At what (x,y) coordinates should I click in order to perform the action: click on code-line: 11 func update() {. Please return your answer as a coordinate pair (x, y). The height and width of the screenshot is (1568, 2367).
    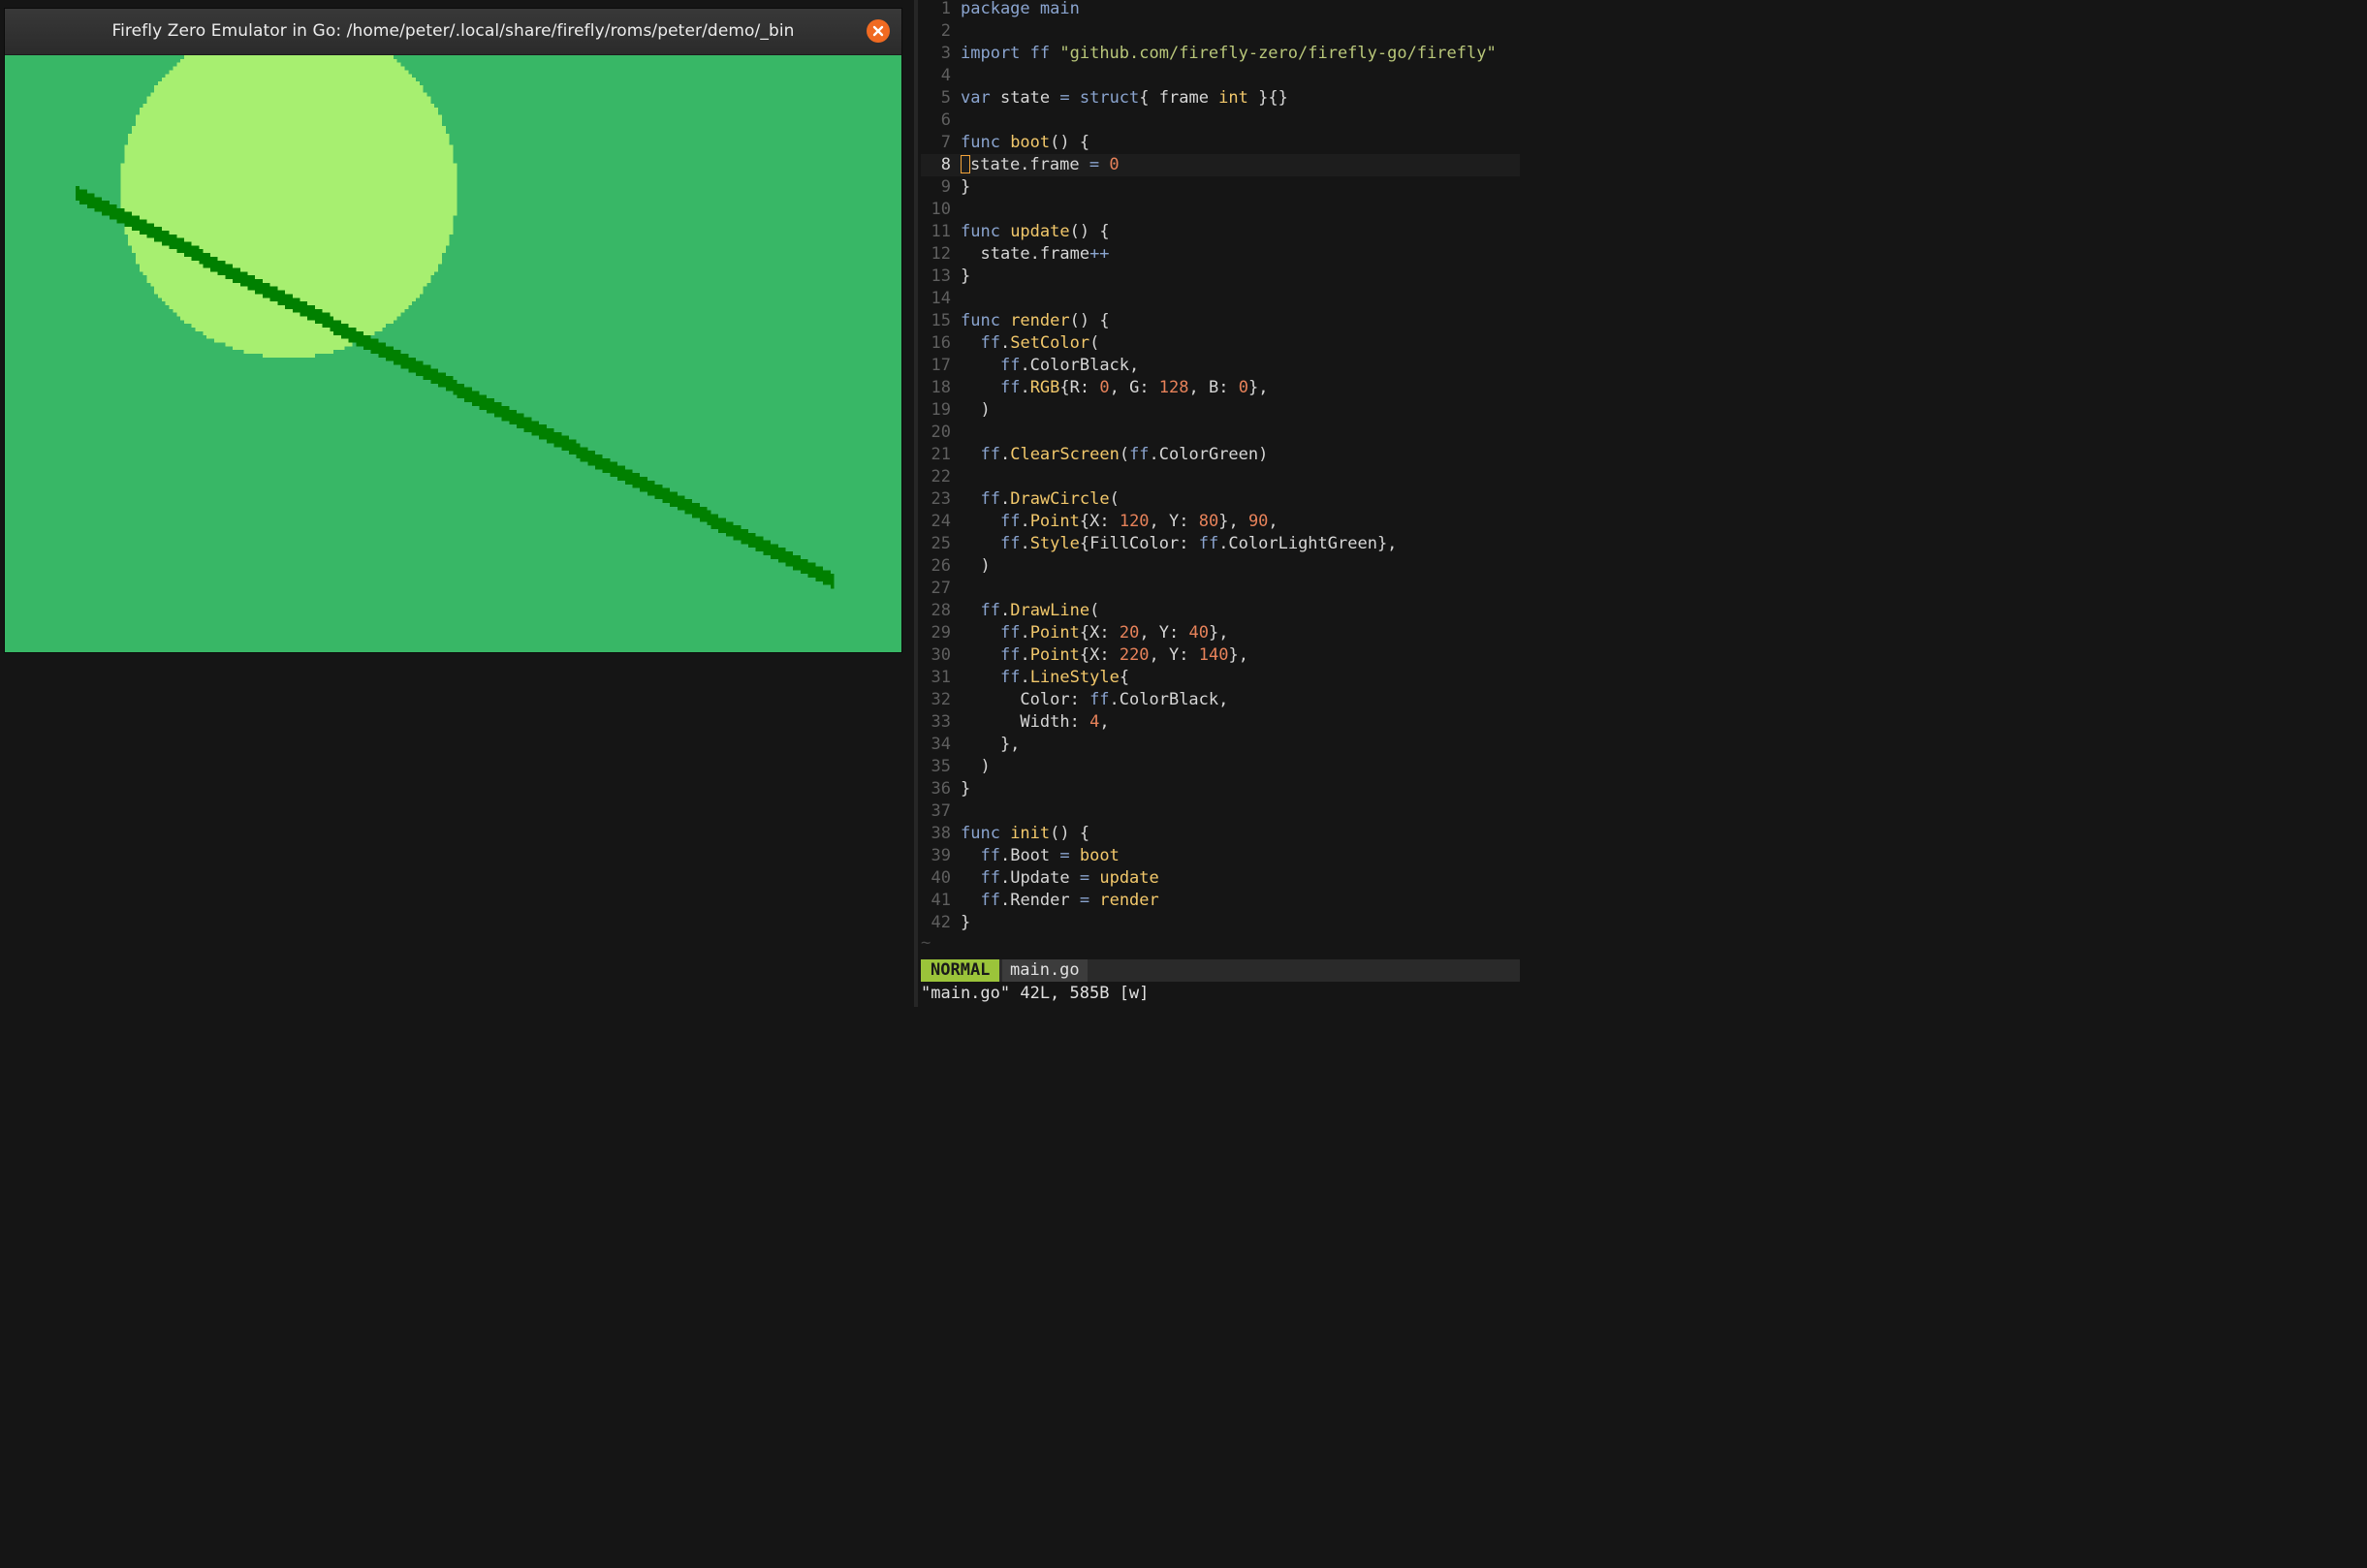
    Looking at the image, I should click on (1221, 232).